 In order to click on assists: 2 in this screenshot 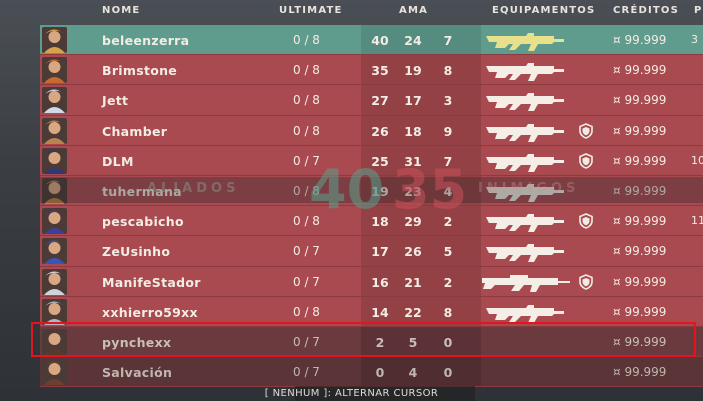, I will do `click(448, 282)`.